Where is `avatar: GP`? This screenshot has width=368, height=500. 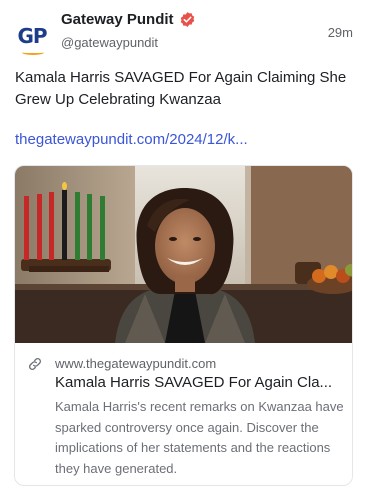 avatar: GP is located at coordinates (32, 36).